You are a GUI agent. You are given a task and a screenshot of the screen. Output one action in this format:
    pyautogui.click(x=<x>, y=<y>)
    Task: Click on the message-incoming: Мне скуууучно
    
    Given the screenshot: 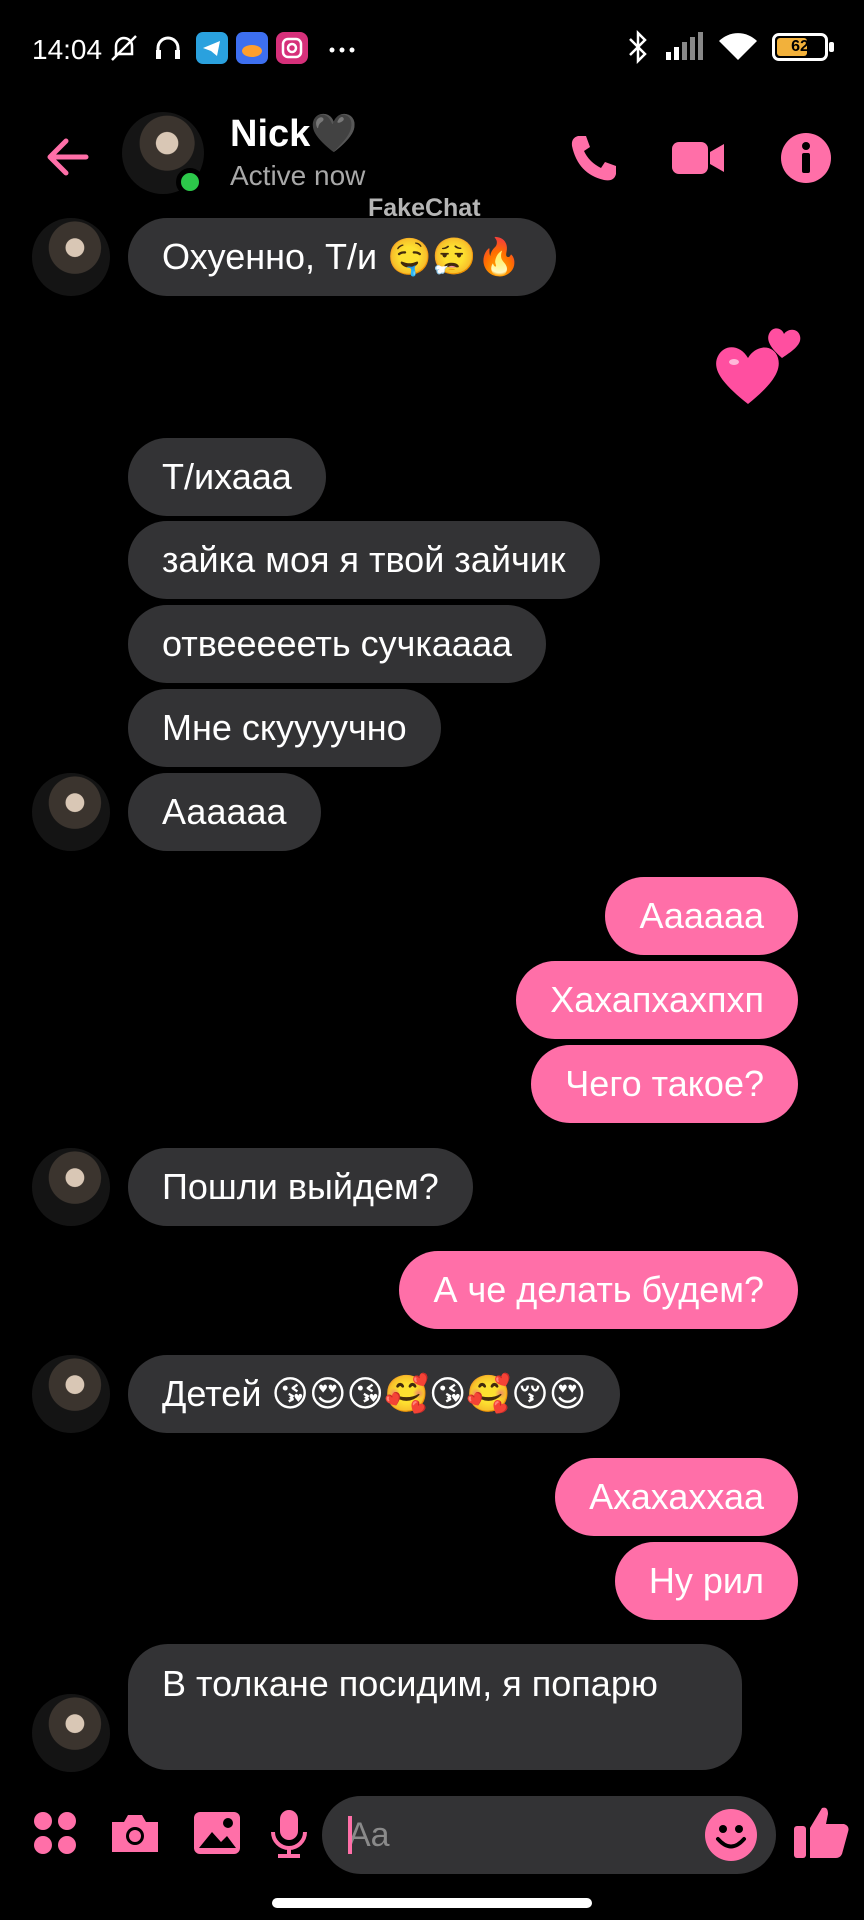 What is the action you would take?
    pyautogui.click(x=284, y=728)
    